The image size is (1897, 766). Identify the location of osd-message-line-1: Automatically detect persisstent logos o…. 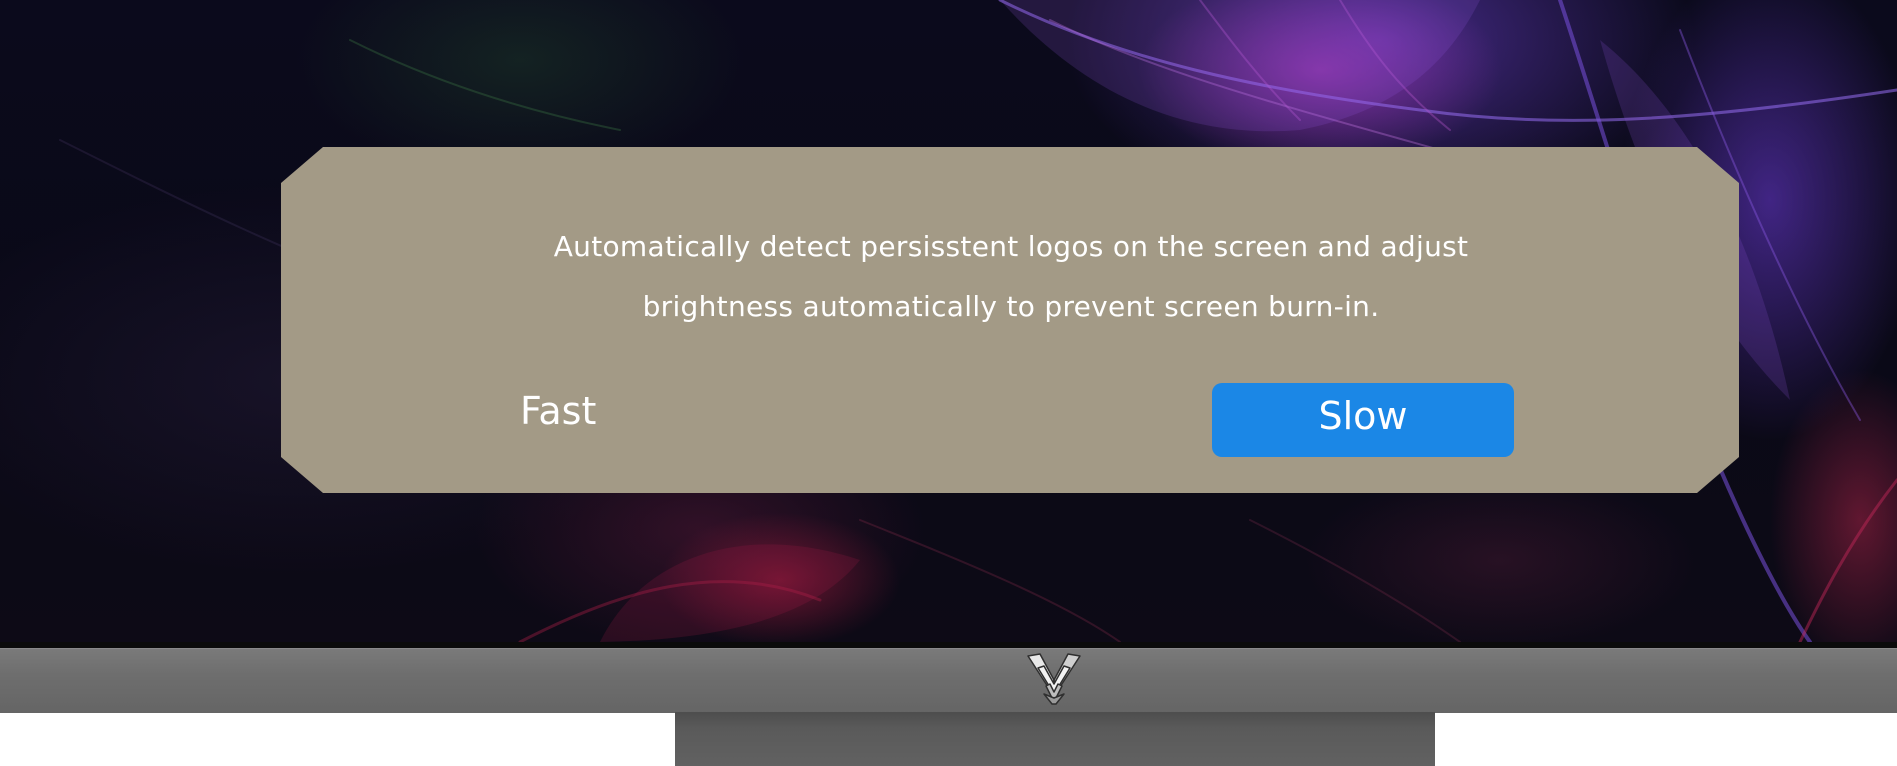
(1011, 246).